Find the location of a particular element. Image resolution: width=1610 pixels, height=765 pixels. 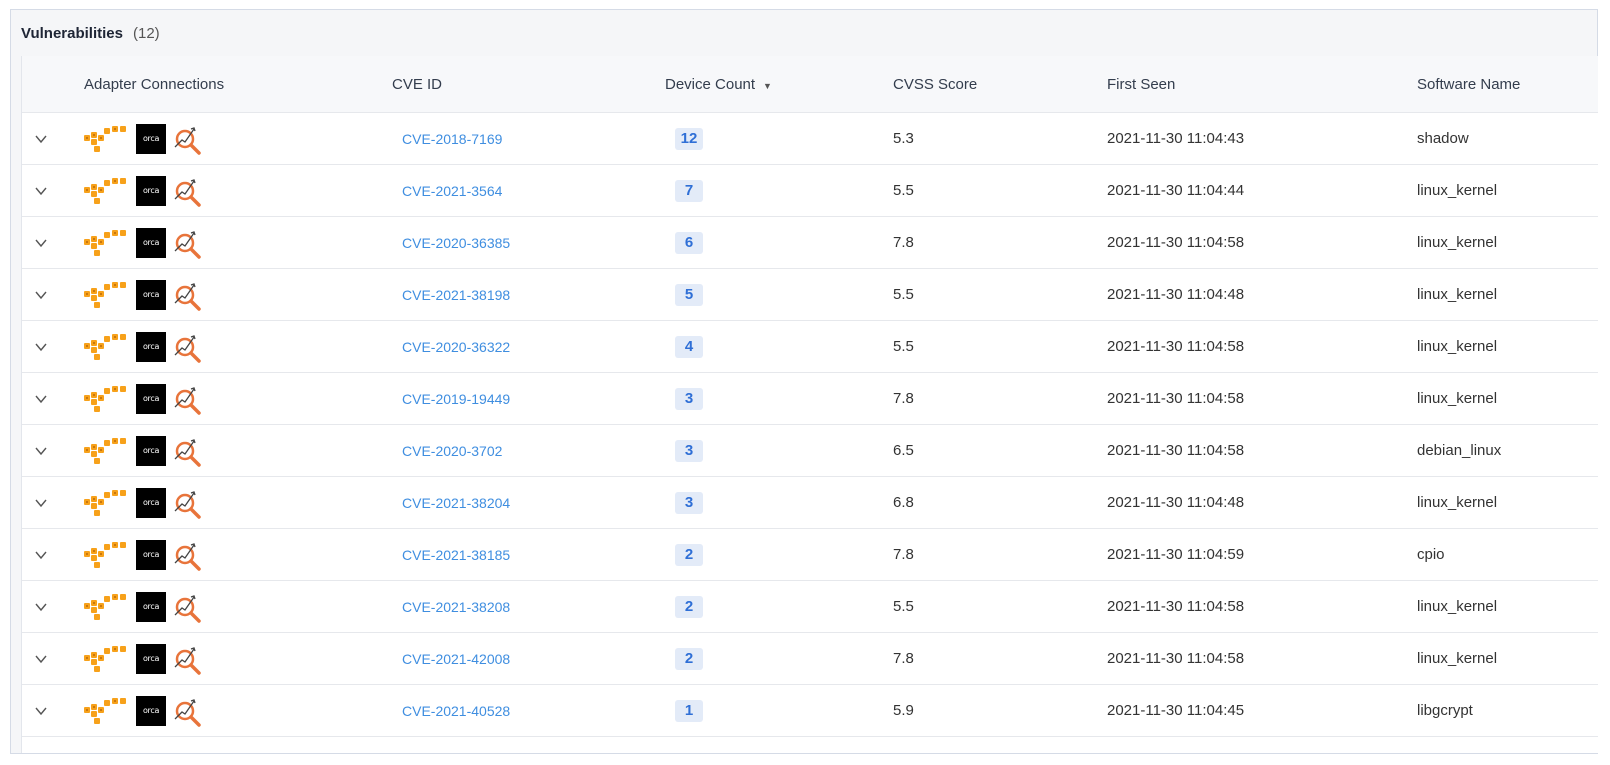

cve-link: CVE-2021-40528 is located at coordinates (456, 711).